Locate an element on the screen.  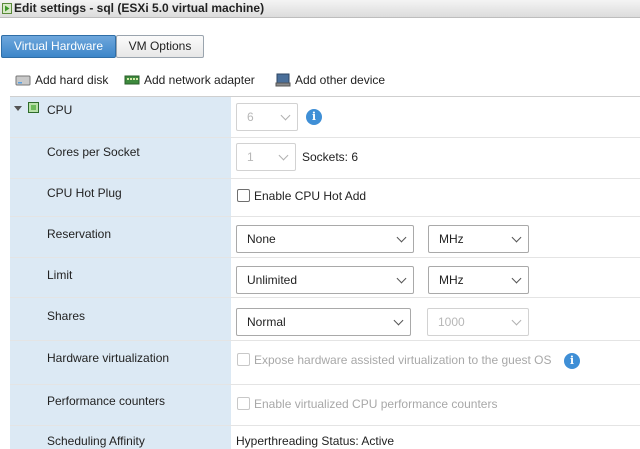
network-adapter-icon is located at coordinates (132, 80).